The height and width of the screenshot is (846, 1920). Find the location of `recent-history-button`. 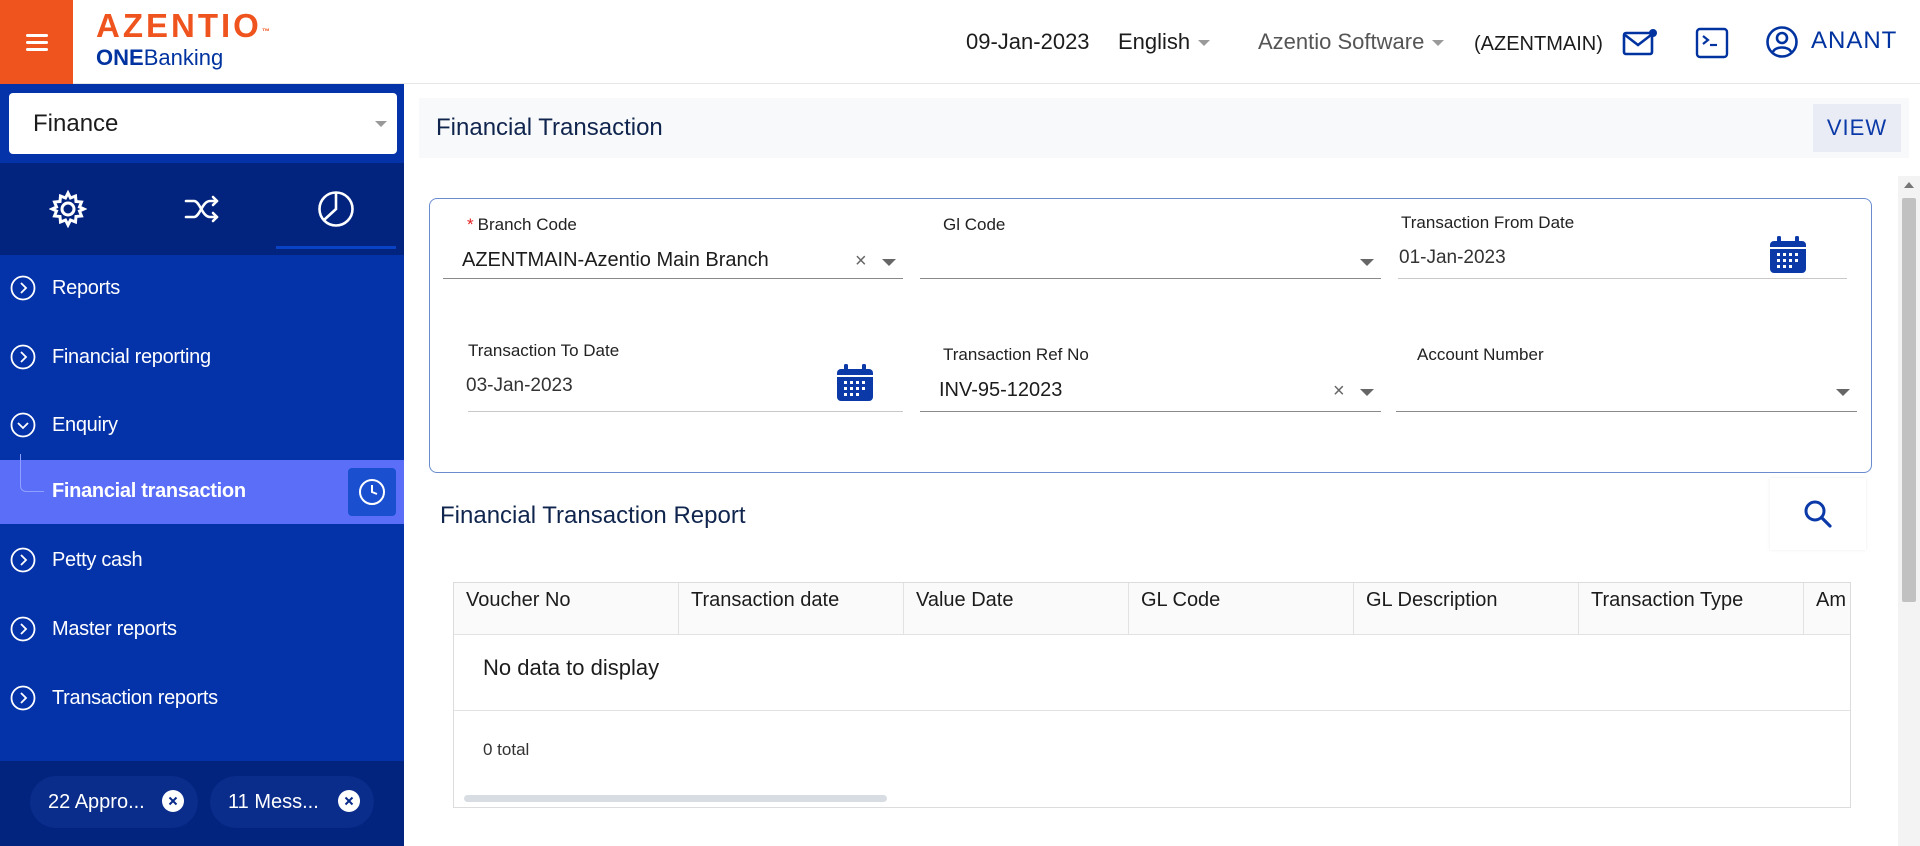

recent-history-button is located at coordinates (372, 492).